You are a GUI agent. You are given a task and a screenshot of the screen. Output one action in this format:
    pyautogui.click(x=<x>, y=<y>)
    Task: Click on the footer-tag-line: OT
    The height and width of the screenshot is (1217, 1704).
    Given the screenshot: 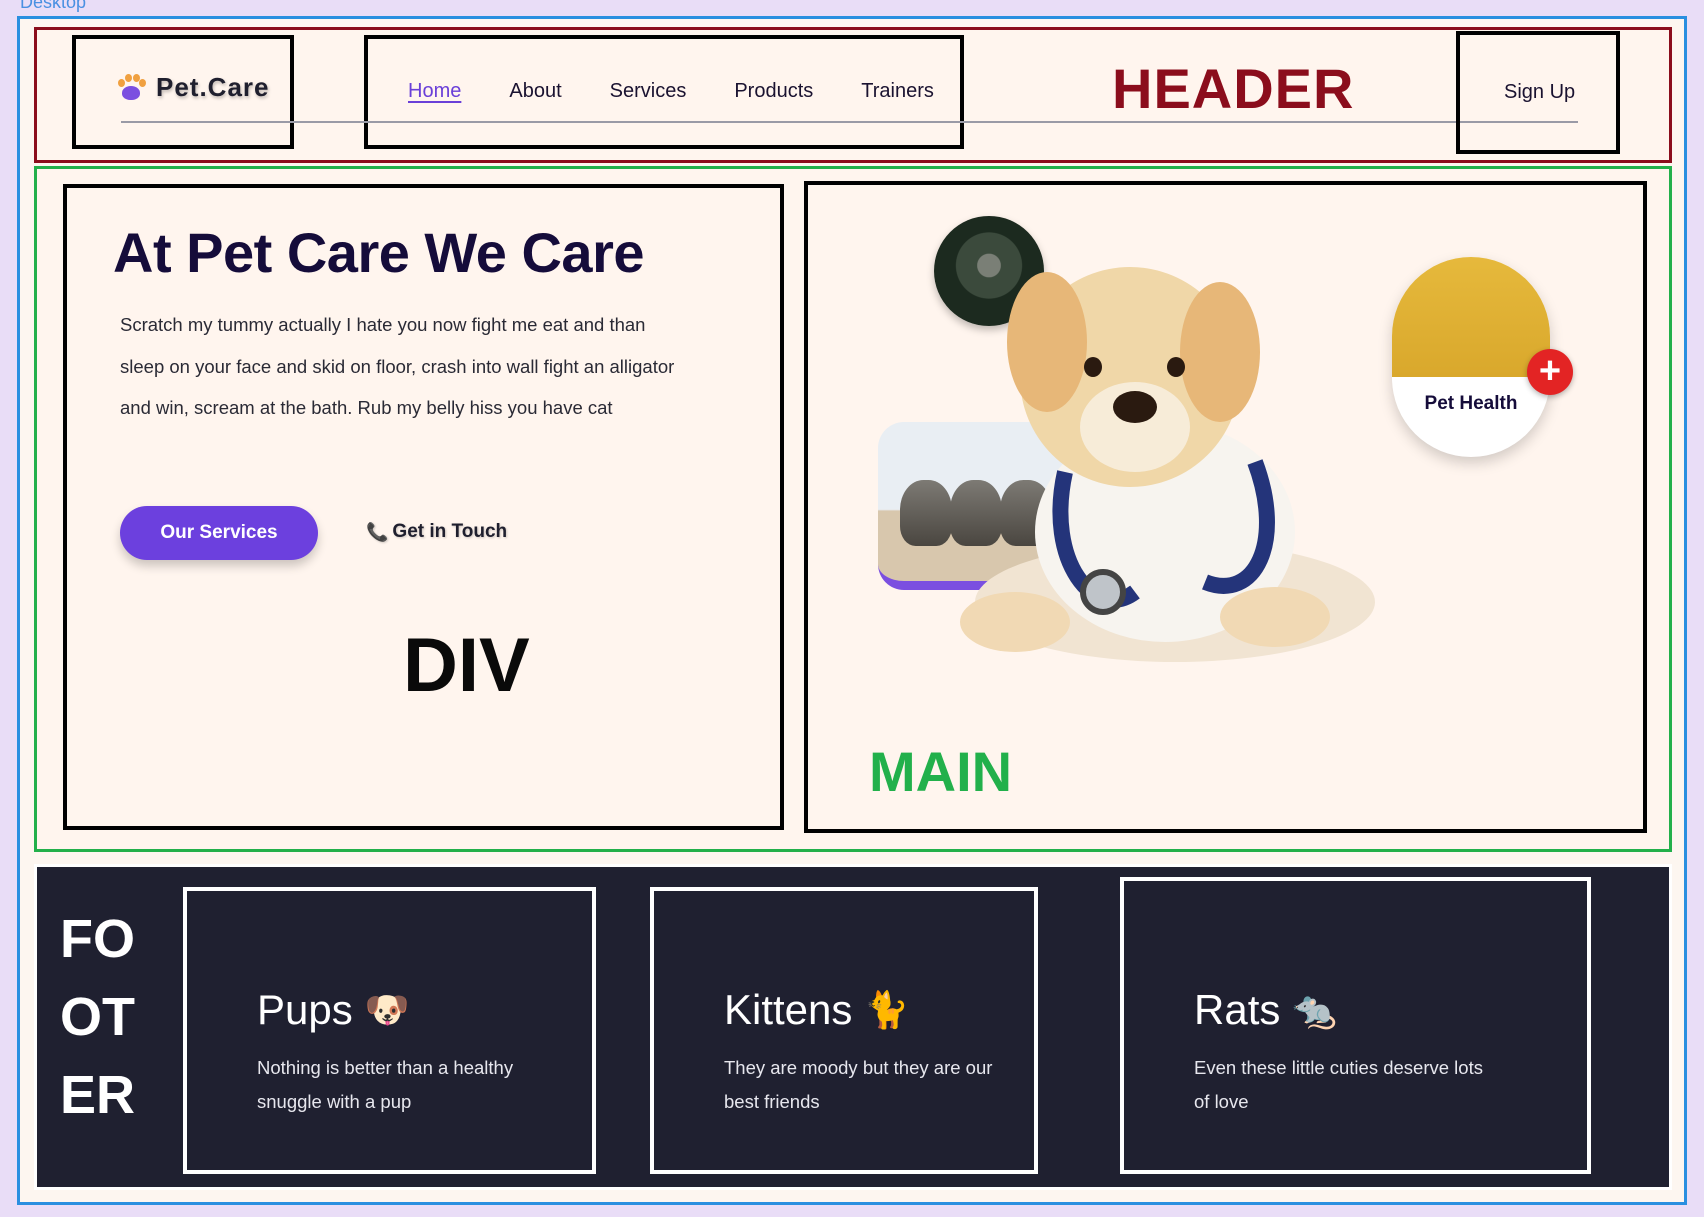 What is the action you would take?
    pyautogui.click(x=97, y=1017)
    